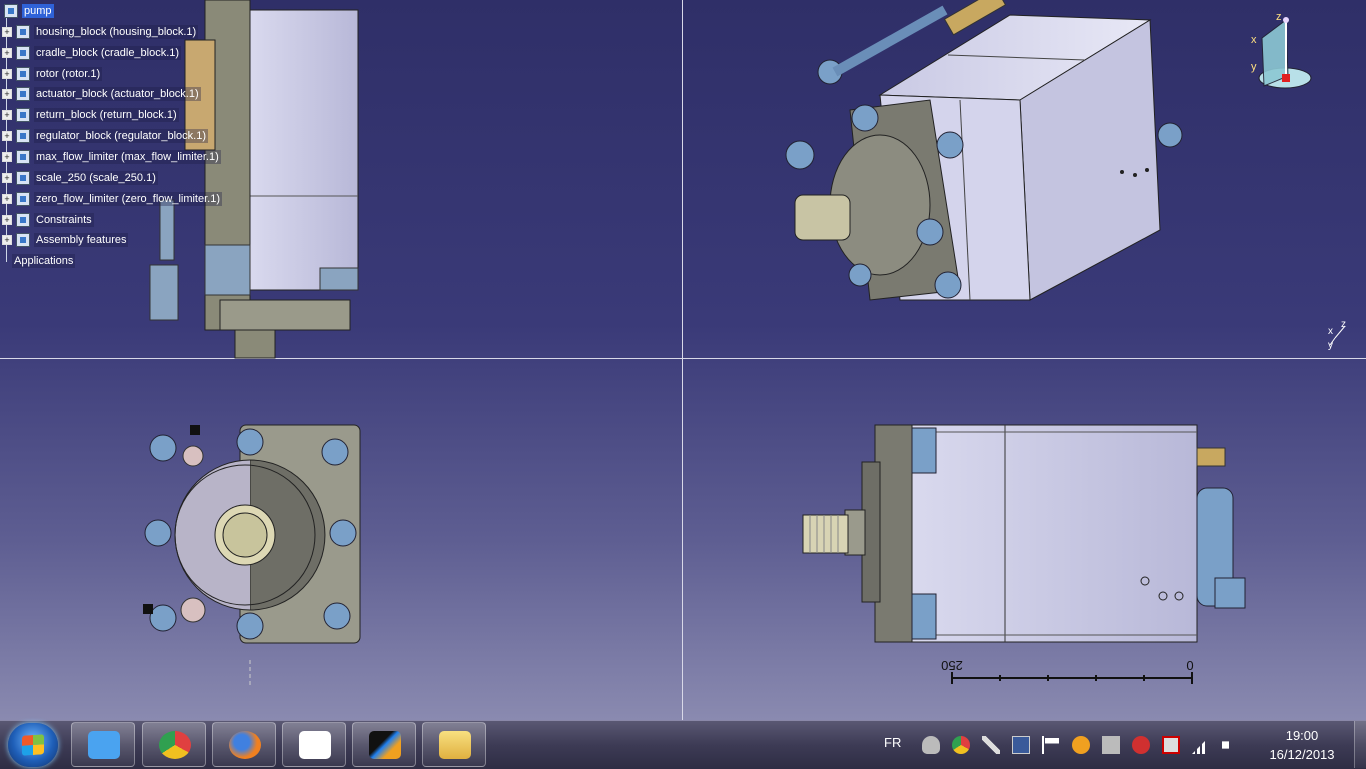 Image resolution: width=1366 pixels, height=769 pixels. I want to click on tree-item-actuator-block: + actuator_block (actuator_block.1), so click(100, 94).